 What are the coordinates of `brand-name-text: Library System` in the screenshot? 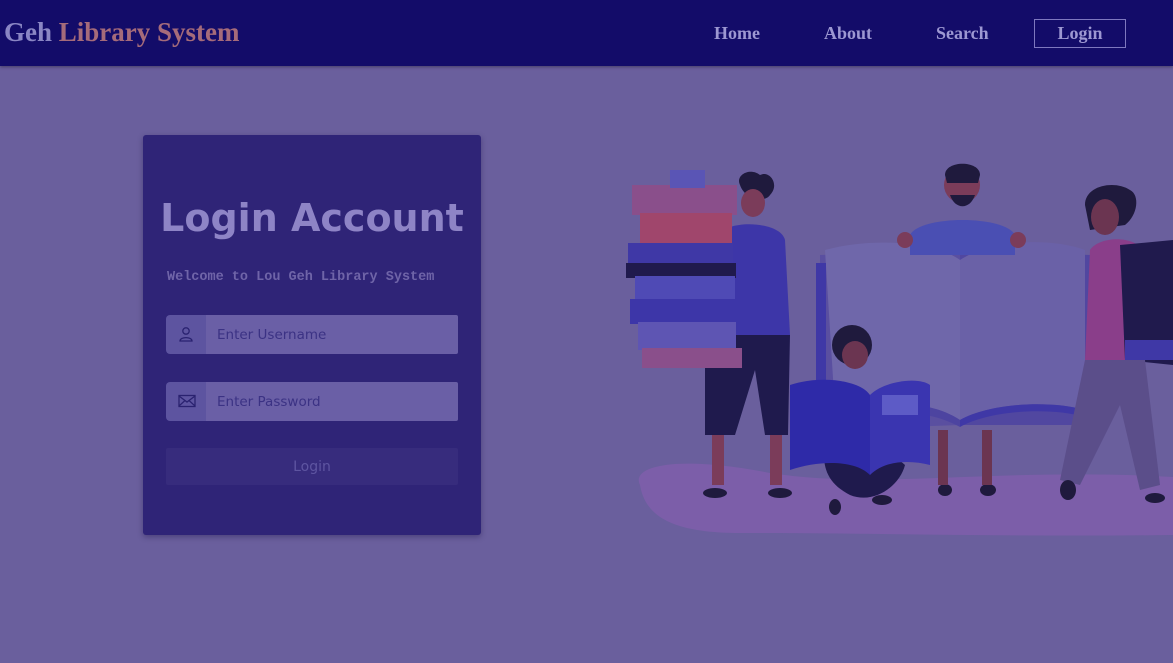 It's located at (146, 32).